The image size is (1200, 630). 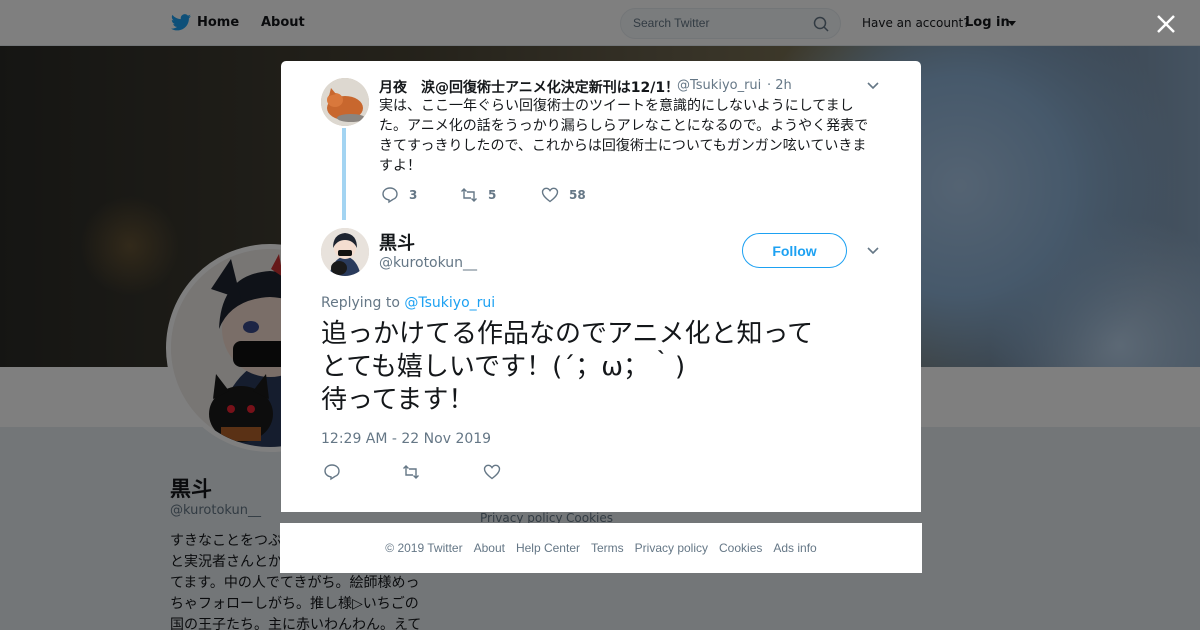 What do you see at coordinates (413, 195) in the screenshot?
I see `reply-count: 3` at bounding box center [413, 195].